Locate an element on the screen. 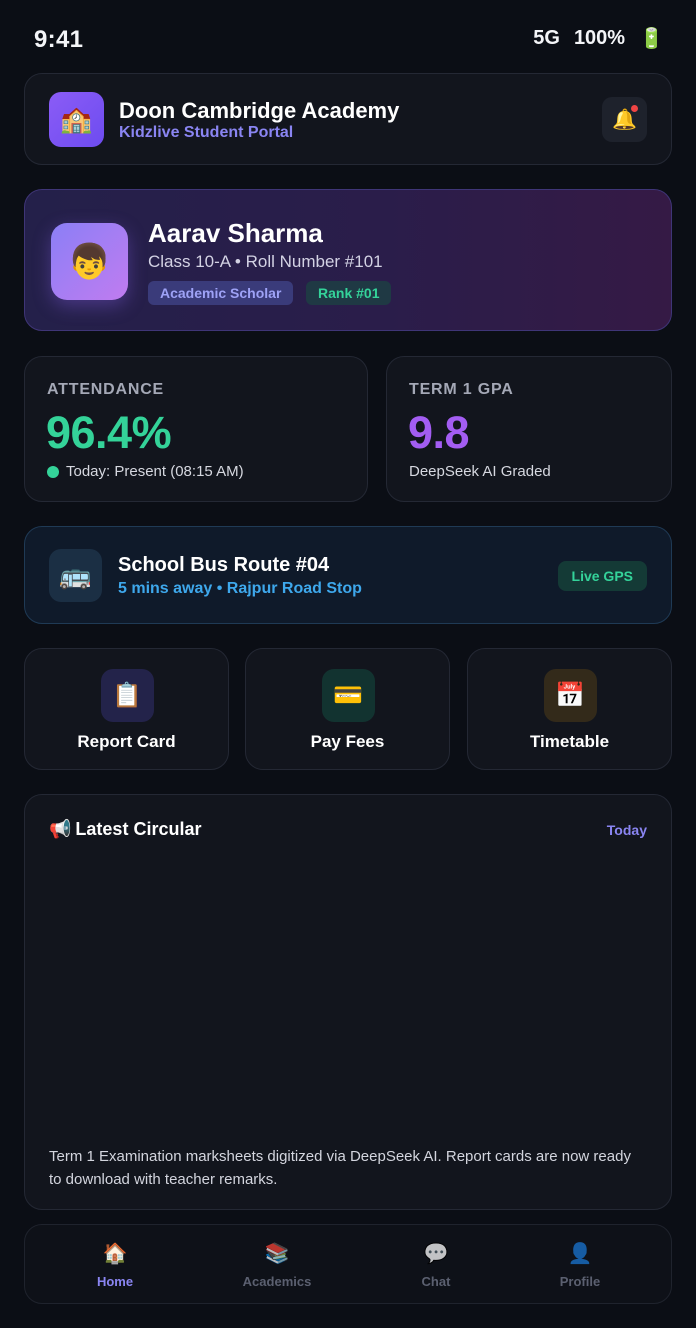 The width and height of the screenshot is (696, 1328). badge-academic-scholar: Academic Scholar is located at coordinates (221, 293).